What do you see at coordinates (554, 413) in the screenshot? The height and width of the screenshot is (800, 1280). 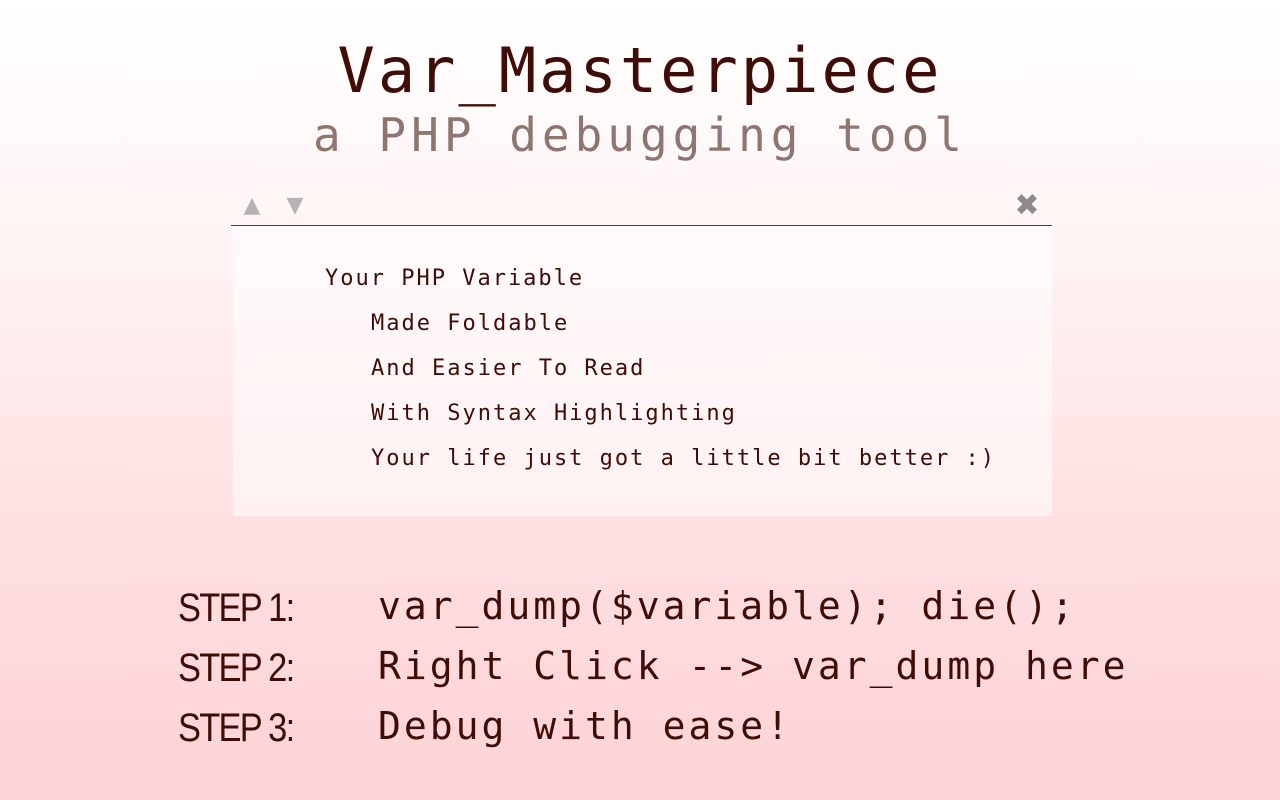 I see `tree-child-node: With Syntax Highlighting` at bounding box center [554, 413].